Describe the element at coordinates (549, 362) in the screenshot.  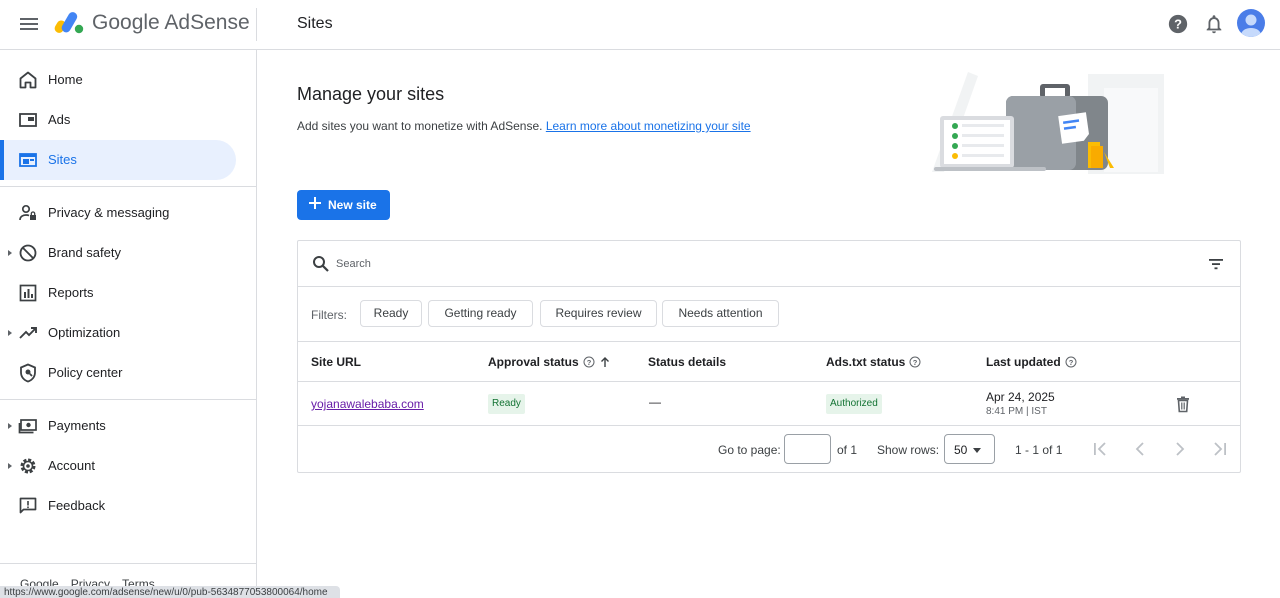
I see `column-header-approval-status: Approval status ?` at that location.